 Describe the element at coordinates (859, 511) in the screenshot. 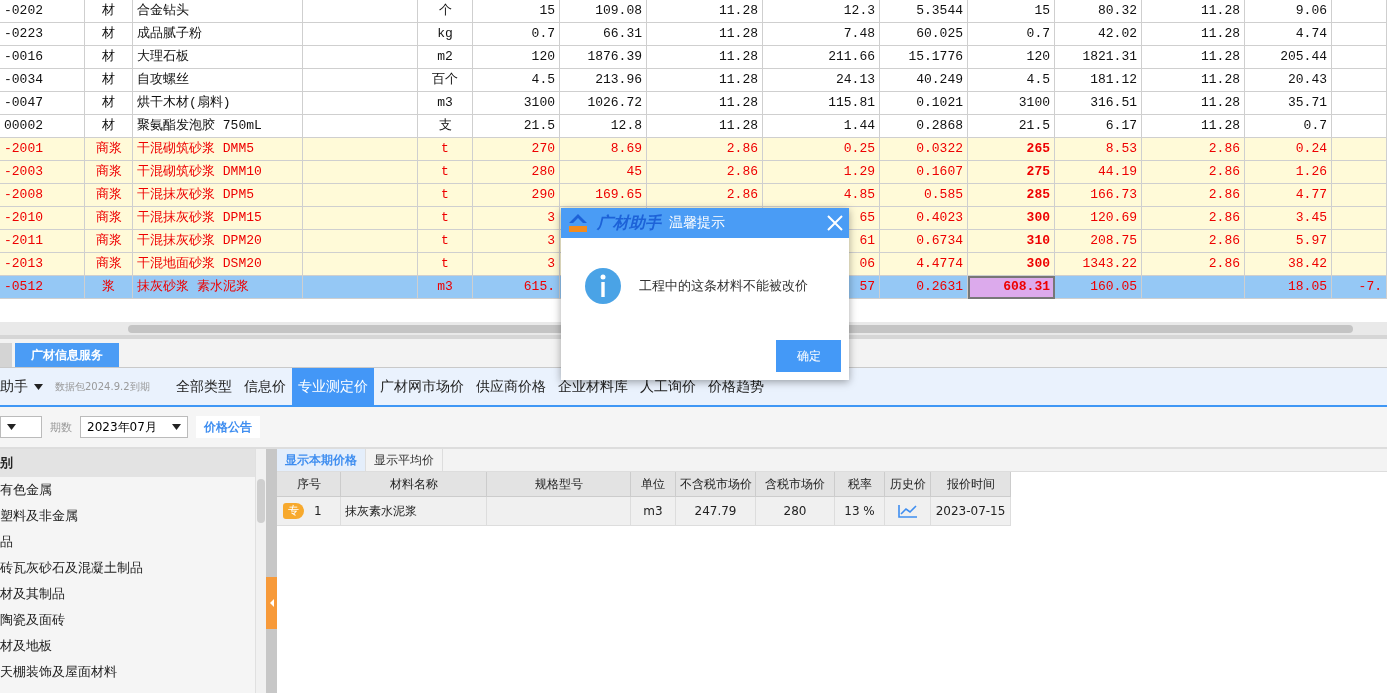

I see `table-cell-text: 13 %` at that location.